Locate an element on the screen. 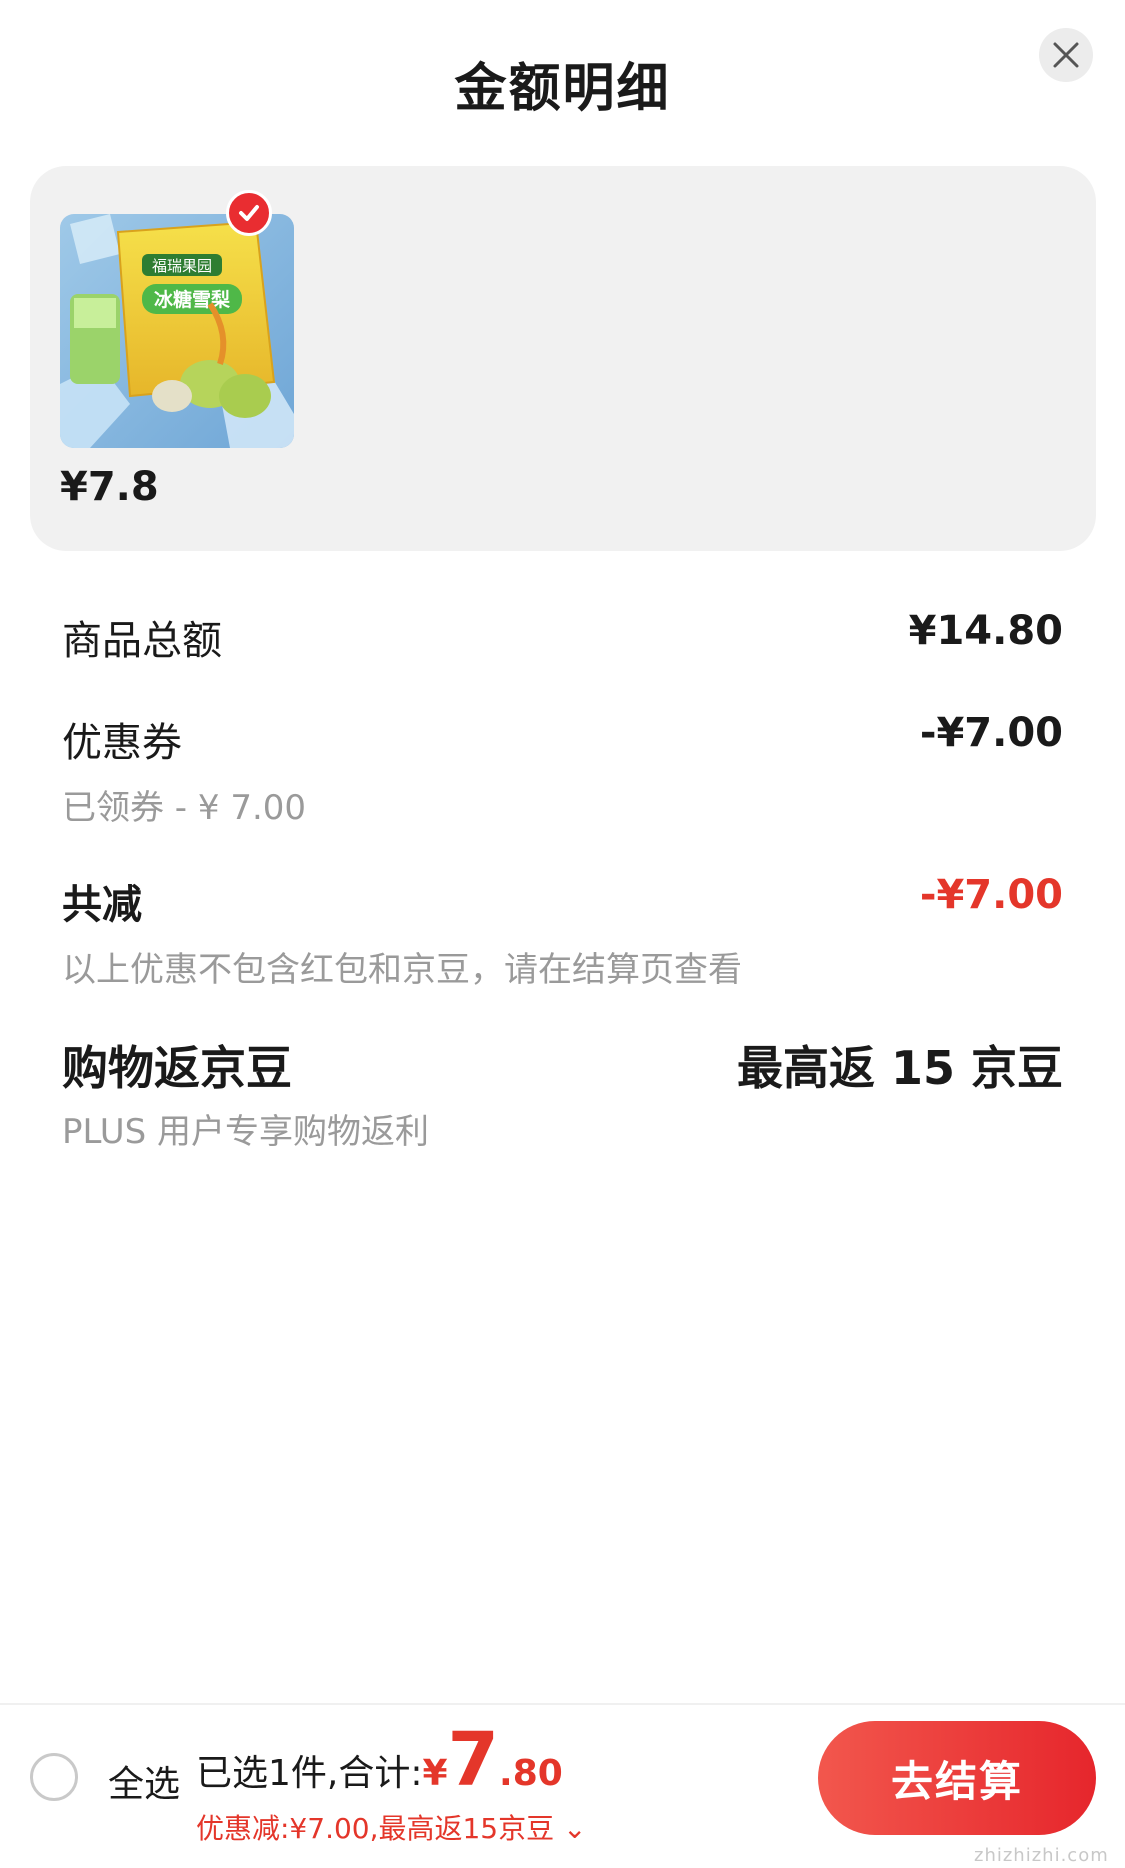 This screenshot has height=1868, width=1125. total-summary: 已选1件,合计:¥7.80 is located at coordinates (379, 1760).